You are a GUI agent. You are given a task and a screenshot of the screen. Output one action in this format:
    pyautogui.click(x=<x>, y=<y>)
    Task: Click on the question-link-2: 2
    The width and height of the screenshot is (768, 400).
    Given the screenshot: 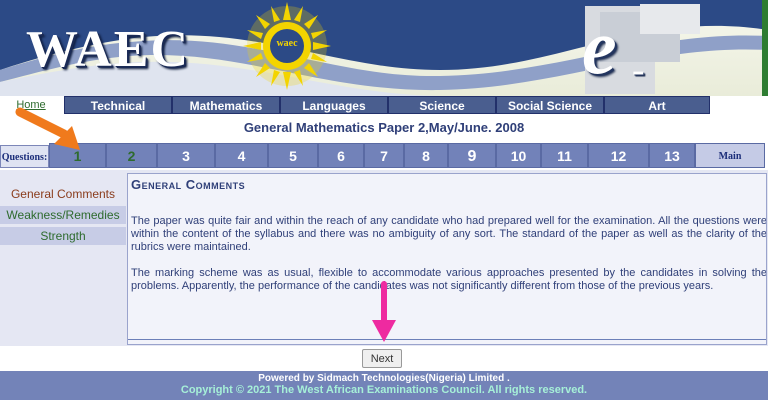 What is the action you would take?
    pyautogui.click(x=131, y=155)
    